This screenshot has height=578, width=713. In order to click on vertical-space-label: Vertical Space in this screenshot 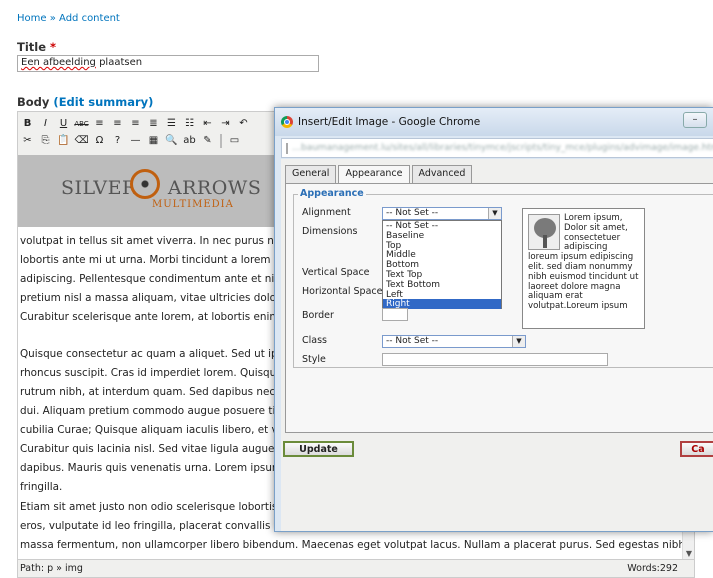, I will do `click(336, 272)`.